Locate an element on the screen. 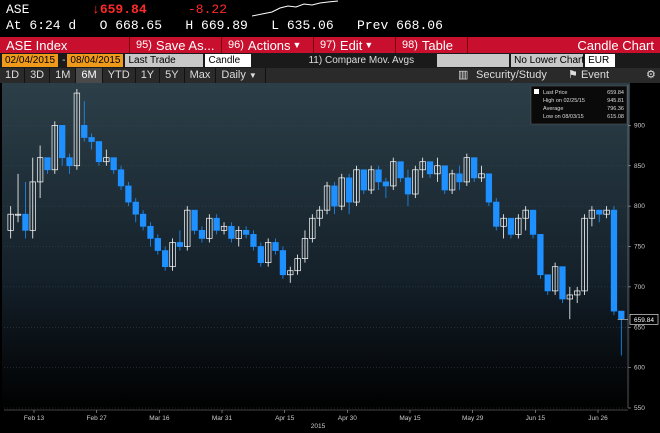 The height and width of the screenshot is (433, 660). legend-high-value: 945.81 is located at coordinates (615, 101).